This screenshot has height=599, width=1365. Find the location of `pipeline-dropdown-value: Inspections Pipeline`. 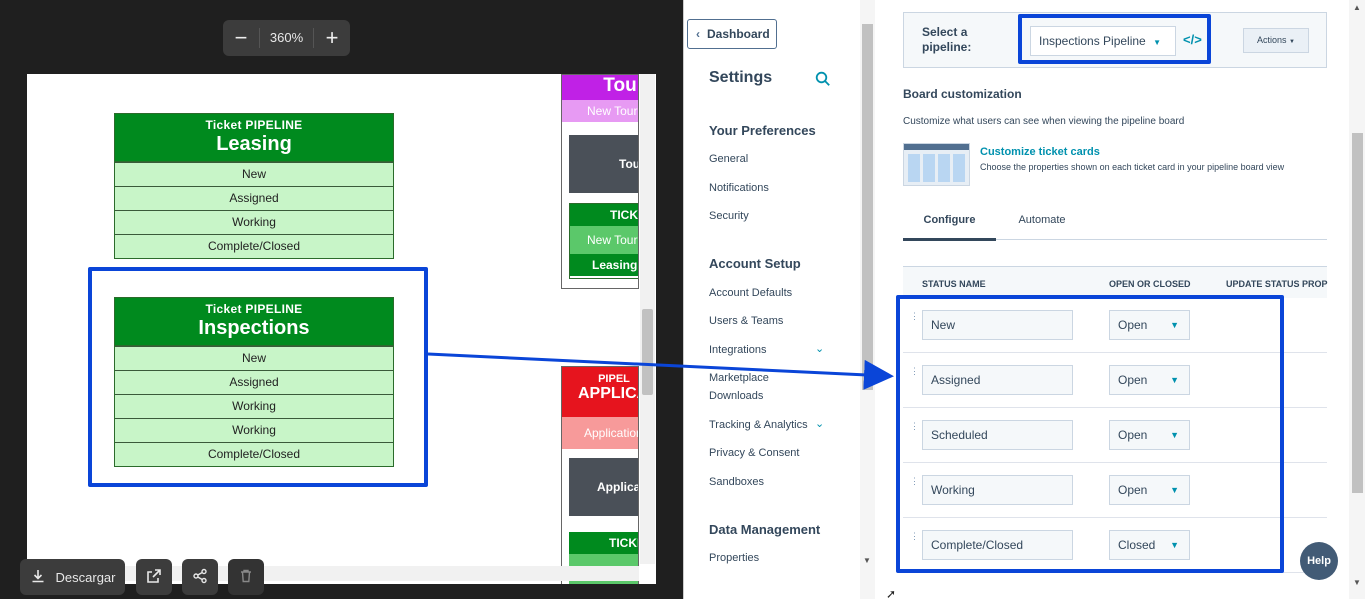

pipeline-dropdown-value: Inspections Pipeline is located at coordinates (1092, 41).